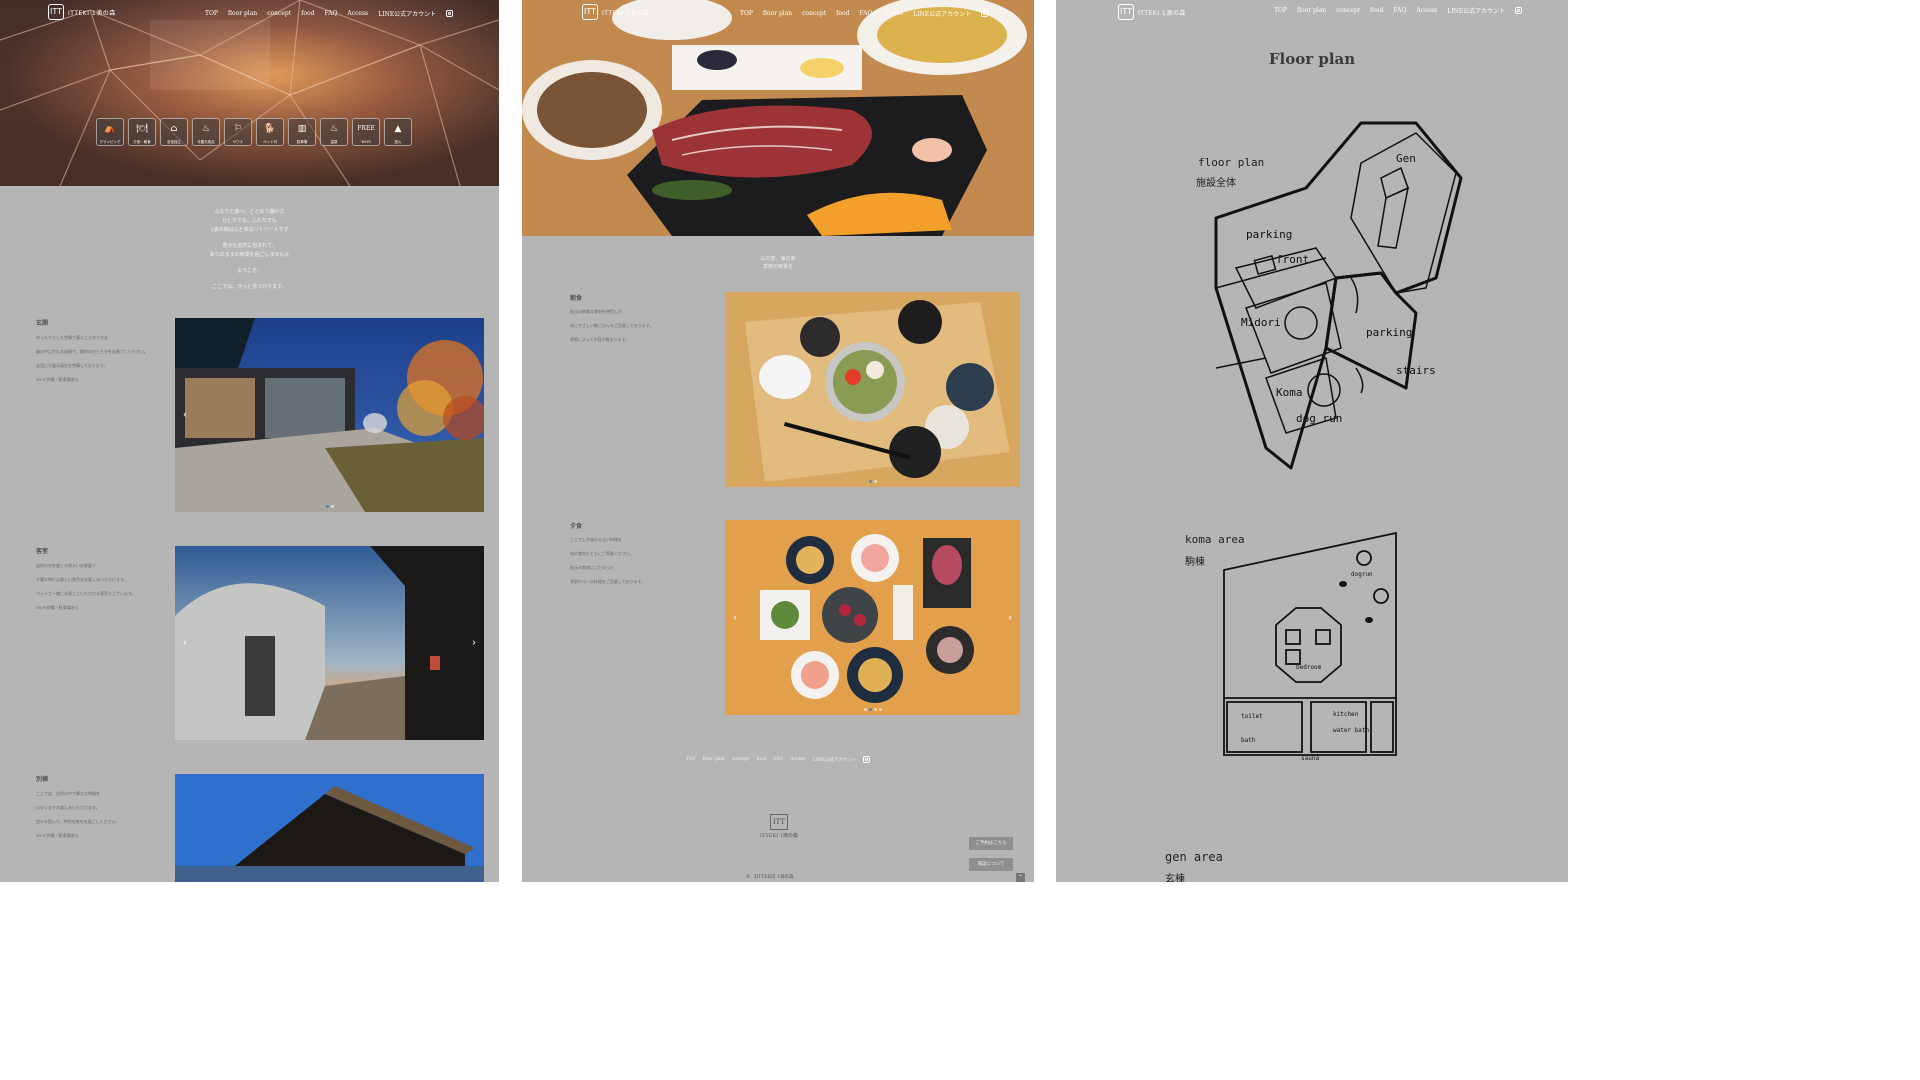 The image size is (1920, 1080). What do you see at coordinates (1351, 730) in the screenshot?
I see `koma-room-water-bath: water bath` at bounding box center [1351, 730].